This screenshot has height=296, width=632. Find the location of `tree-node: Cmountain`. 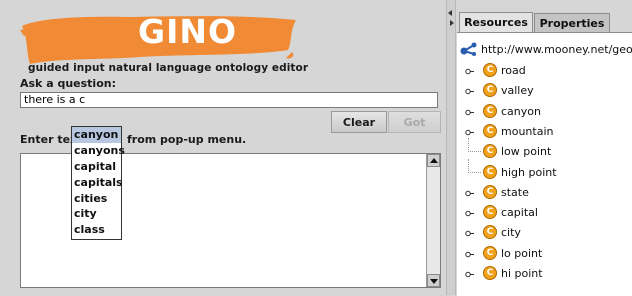

tree-node: Cmountain is located at coordinates (544, 132).